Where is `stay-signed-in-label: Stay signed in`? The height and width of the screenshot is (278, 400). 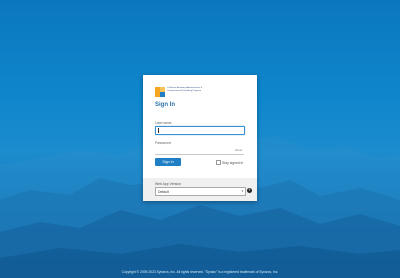 stay-signed-in-label: Stay signed in is located at coordinates (233, 162).